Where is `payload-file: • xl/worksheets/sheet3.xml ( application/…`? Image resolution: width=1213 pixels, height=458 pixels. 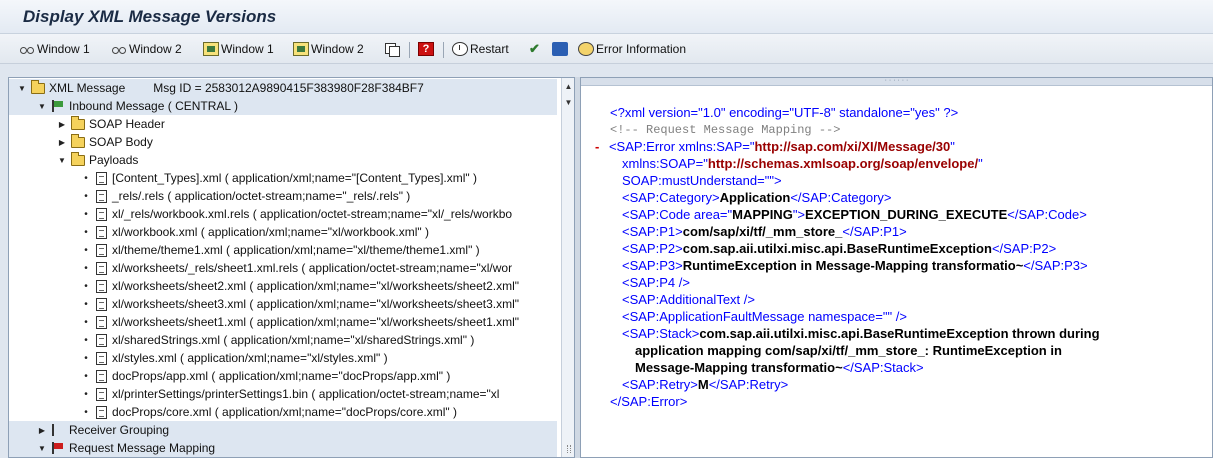
payload-file: • xl/worksheets/sheet3.xml ( application/… is located at coordinates (283, 304).